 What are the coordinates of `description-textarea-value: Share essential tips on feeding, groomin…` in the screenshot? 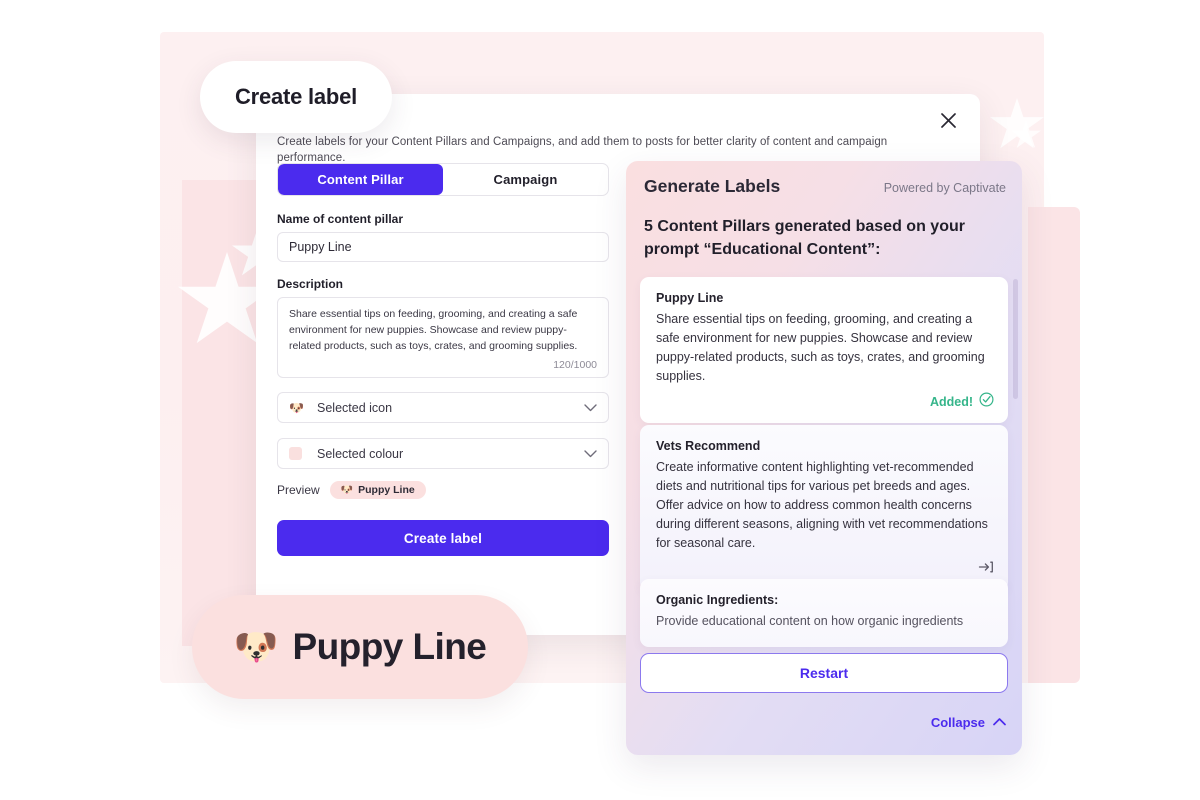 It's located at (433, 330).